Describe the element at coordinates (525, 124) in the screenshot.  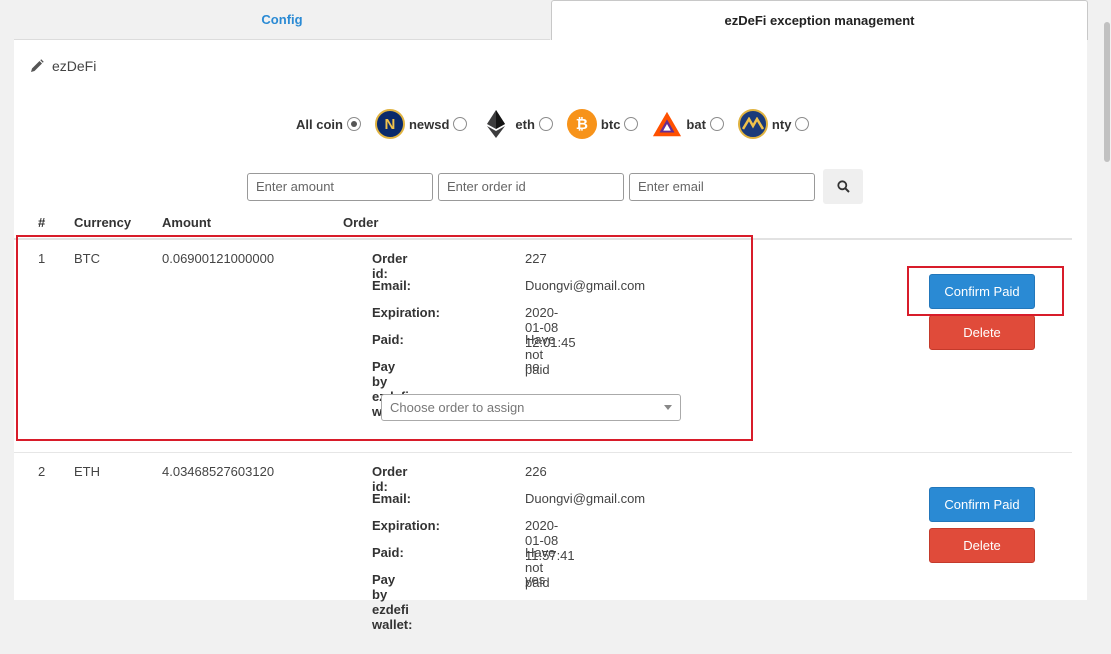
I see `filter-eth-label: eth` at that location.